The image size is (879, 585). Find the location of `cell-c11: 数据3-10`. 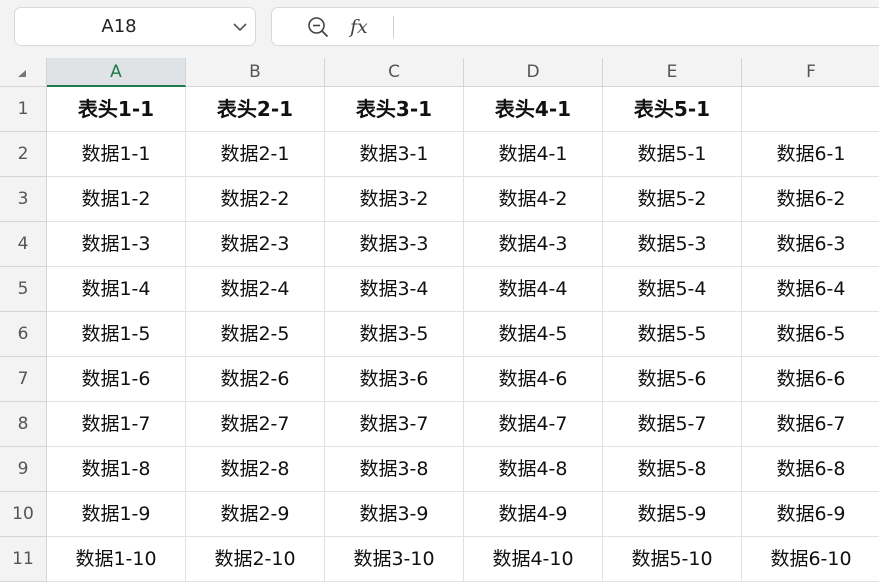

cell-c11: 数据3-10 is located at coordinates (394, 559).